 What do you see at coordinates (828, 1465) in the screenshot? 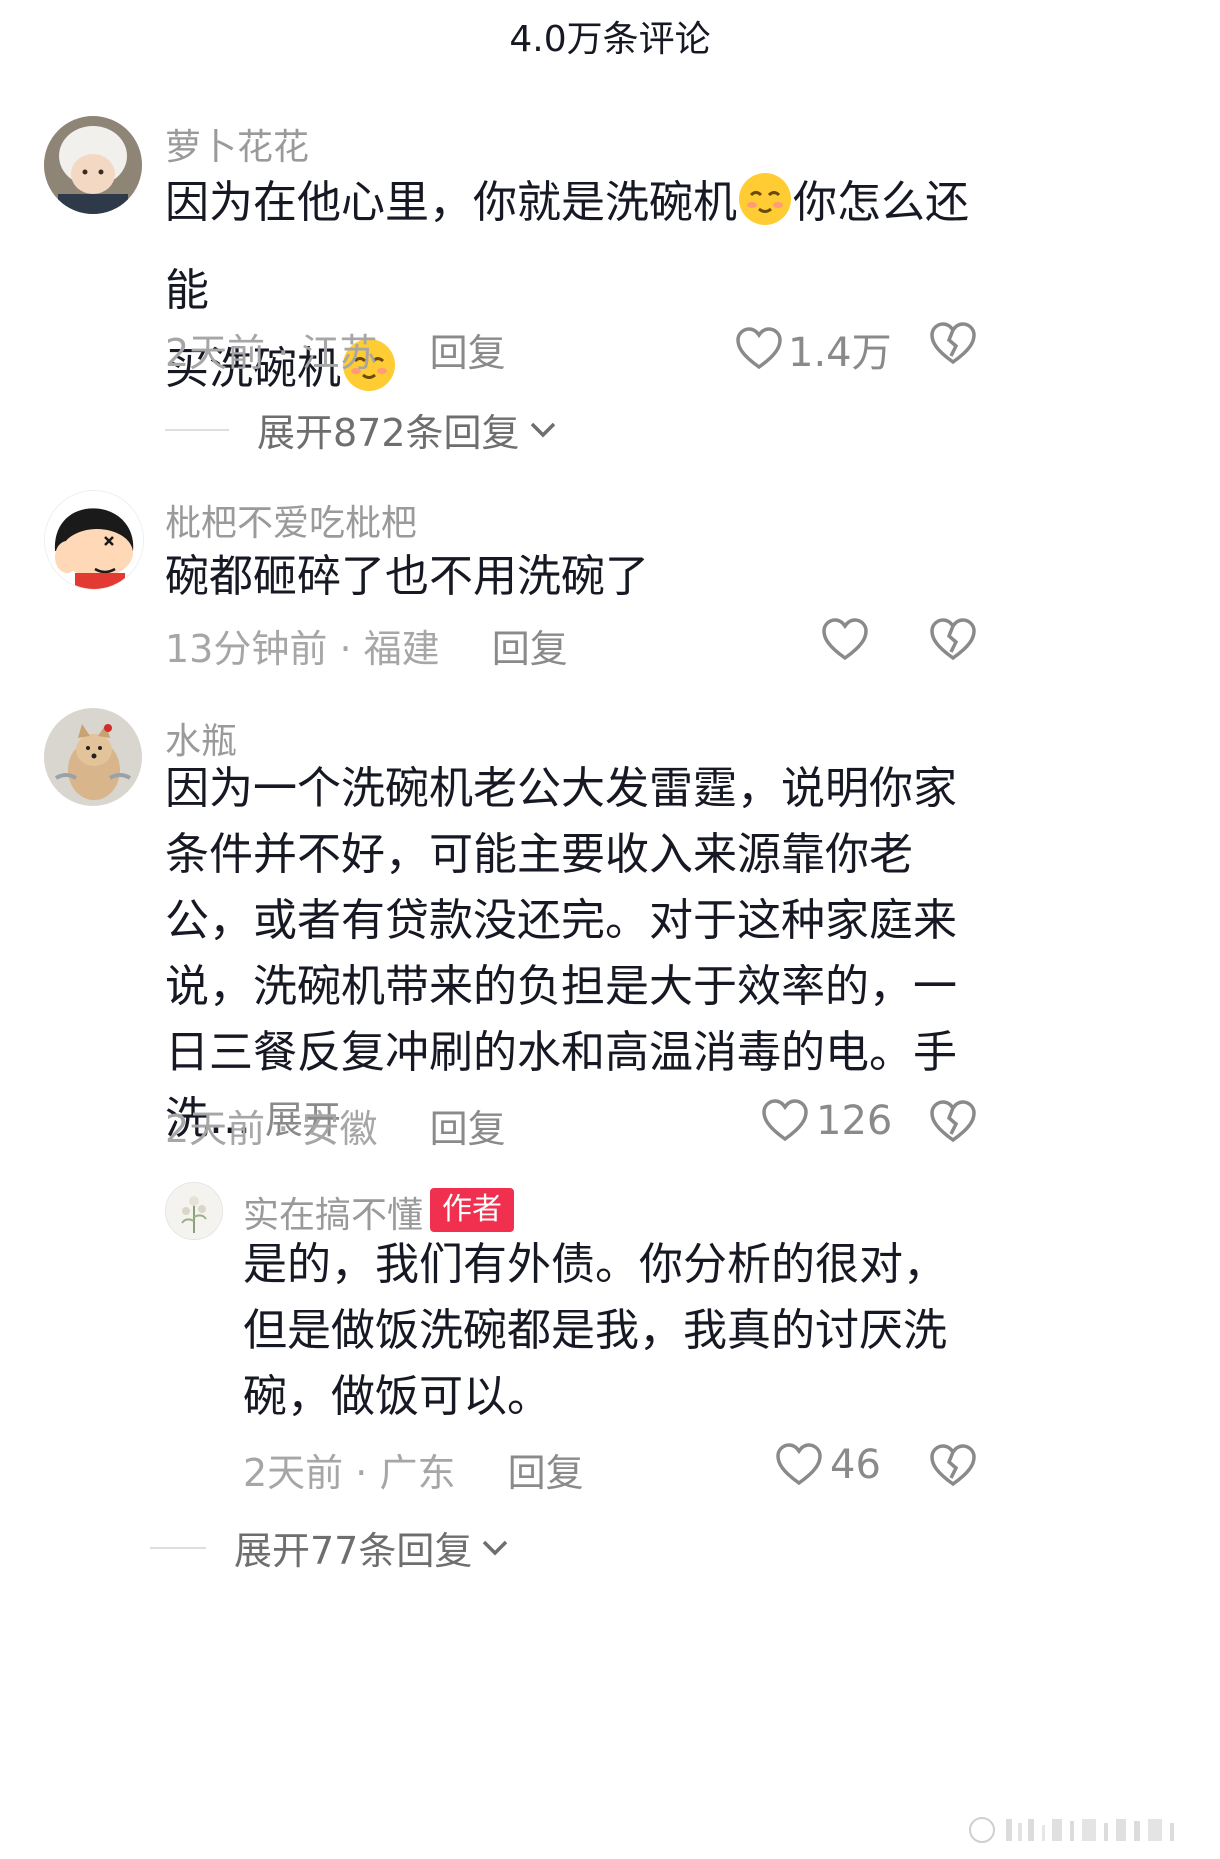
I see `like-button: 46` at bounding box center [828, 1465].